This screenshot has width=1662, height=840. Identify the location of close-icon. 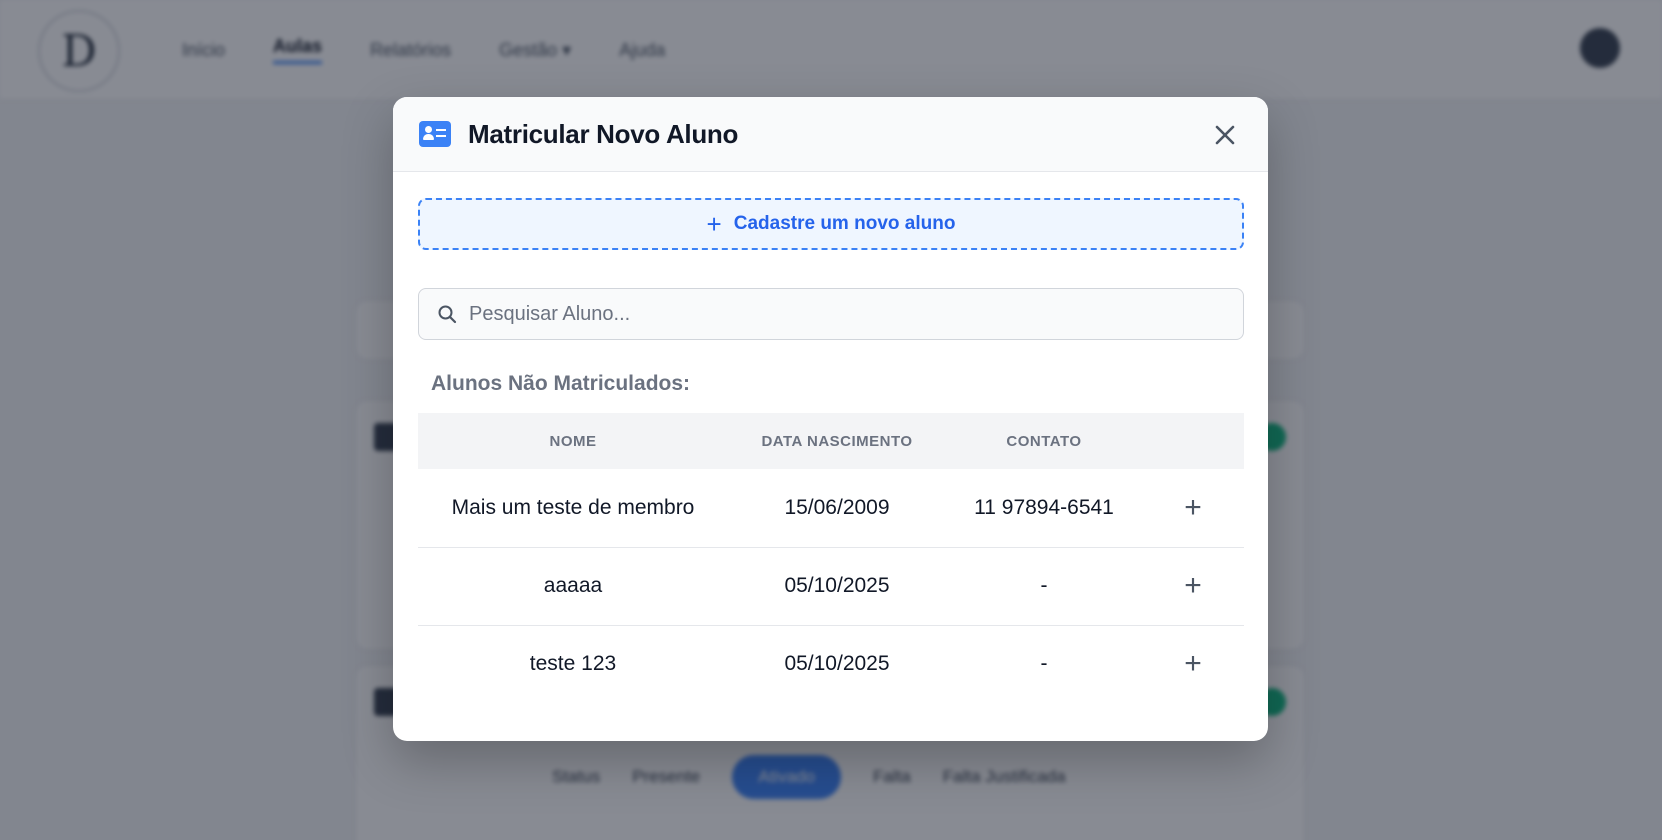
(1225, 135).